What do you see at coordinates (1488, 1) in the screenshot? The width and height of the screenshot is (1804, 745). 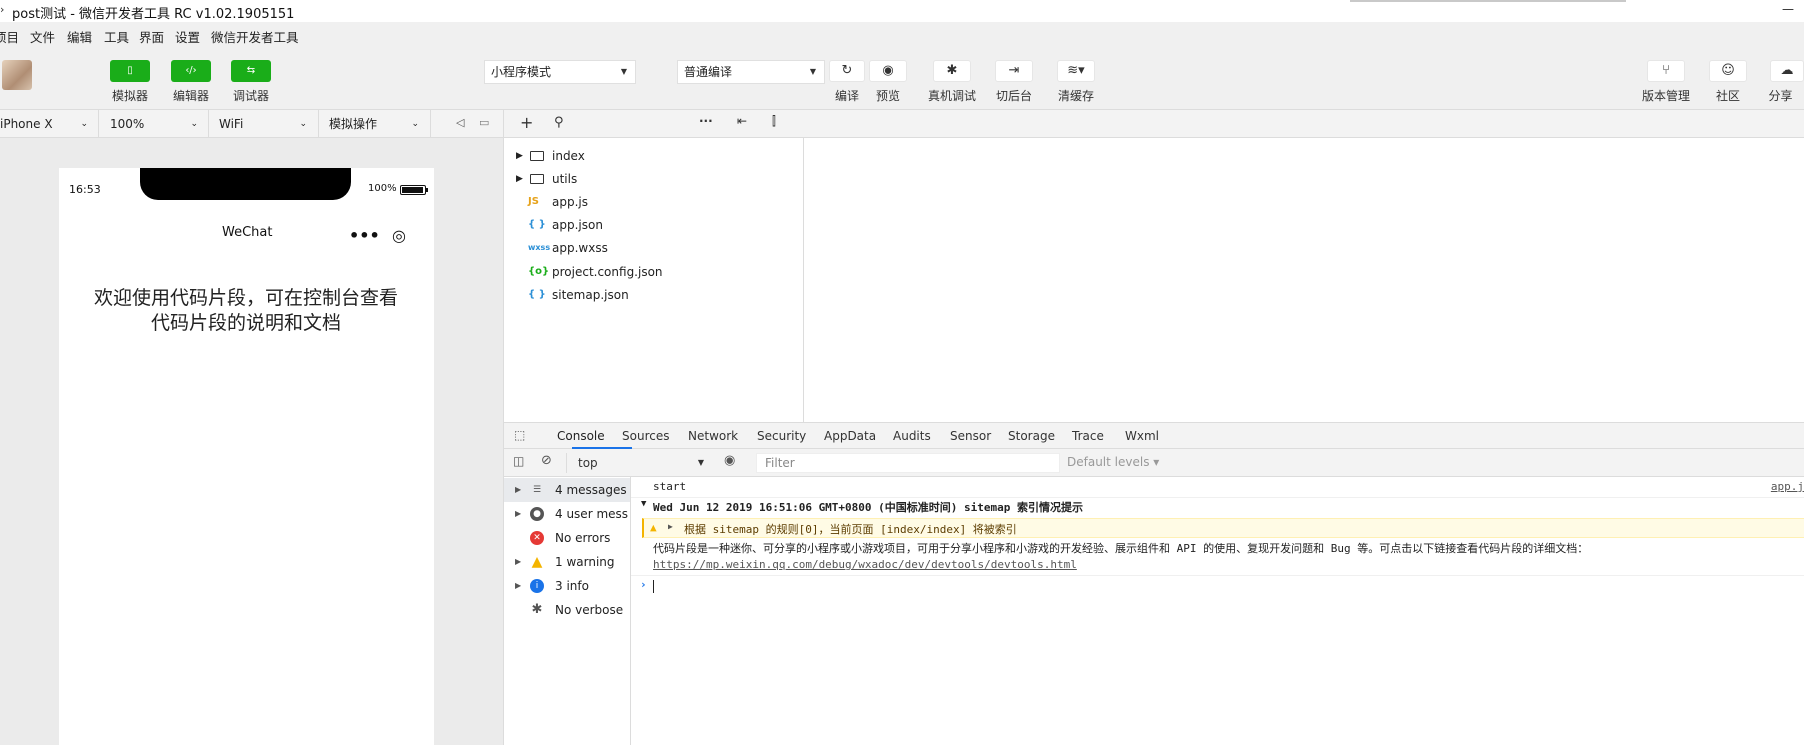 I see `window-shadow-bar` at bounding box center [1488, 1].